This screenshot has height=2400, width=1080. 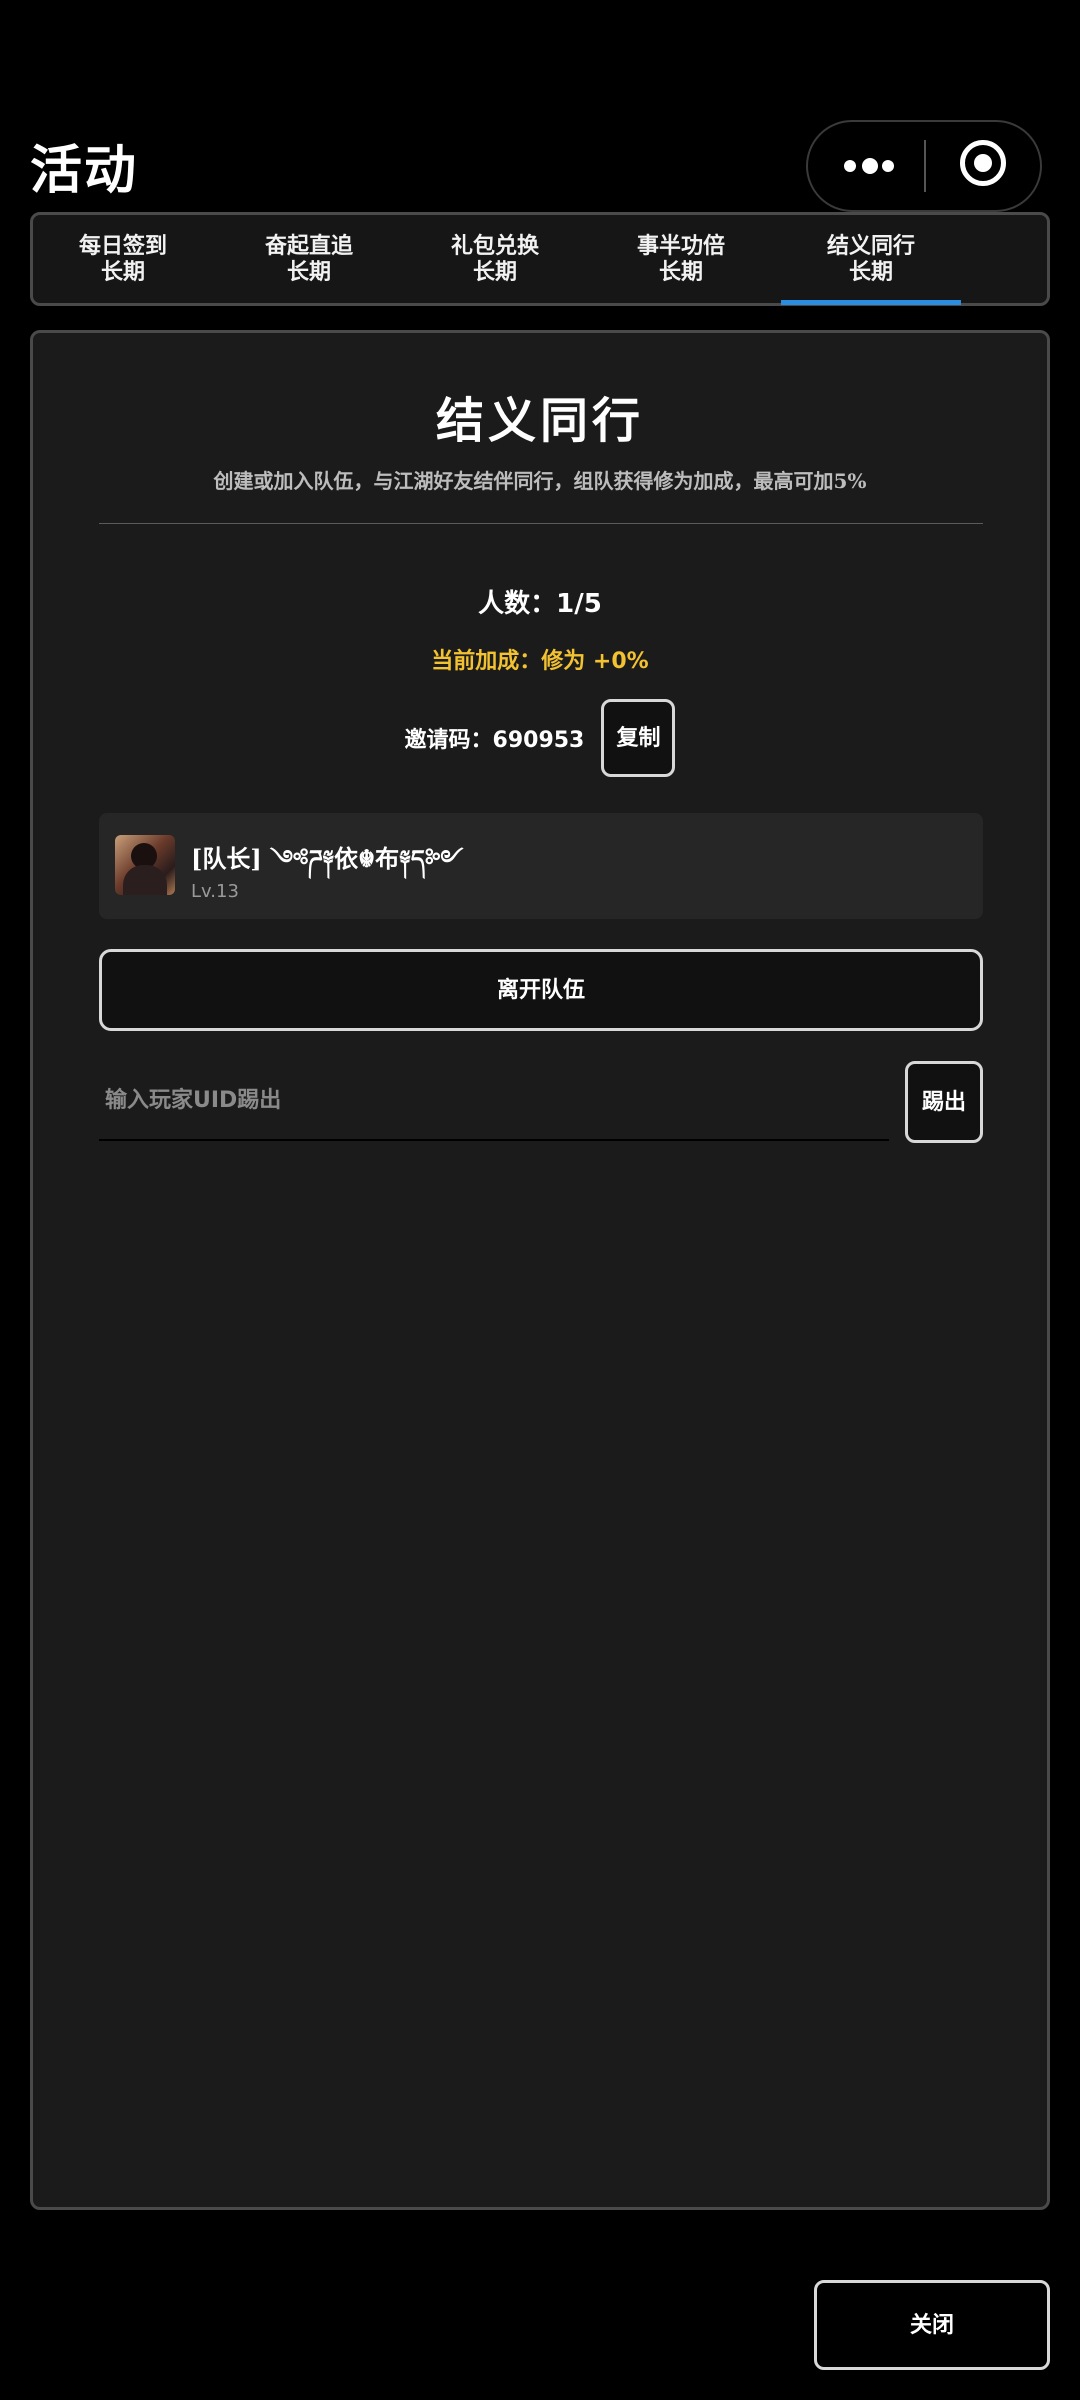 I want to click on tab-daily-checkin: 每日签到 长期, so click(x=123, y=259).